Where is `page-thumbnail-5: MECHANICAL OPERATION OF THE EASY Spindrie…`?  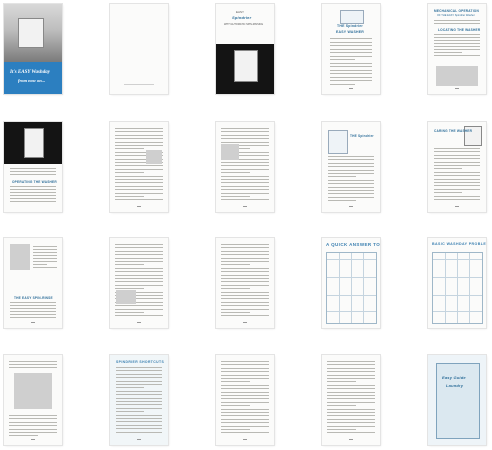 page-thumbnail-5: MECHANICAL OPERATION OF THE EASY Spindrie… is located at coordinates (457, 49).